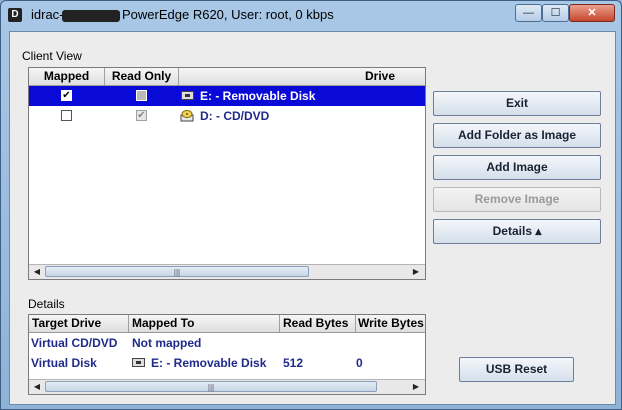  I want to click on column-header-read-bytes: Read Bytes, so click(318, 323).